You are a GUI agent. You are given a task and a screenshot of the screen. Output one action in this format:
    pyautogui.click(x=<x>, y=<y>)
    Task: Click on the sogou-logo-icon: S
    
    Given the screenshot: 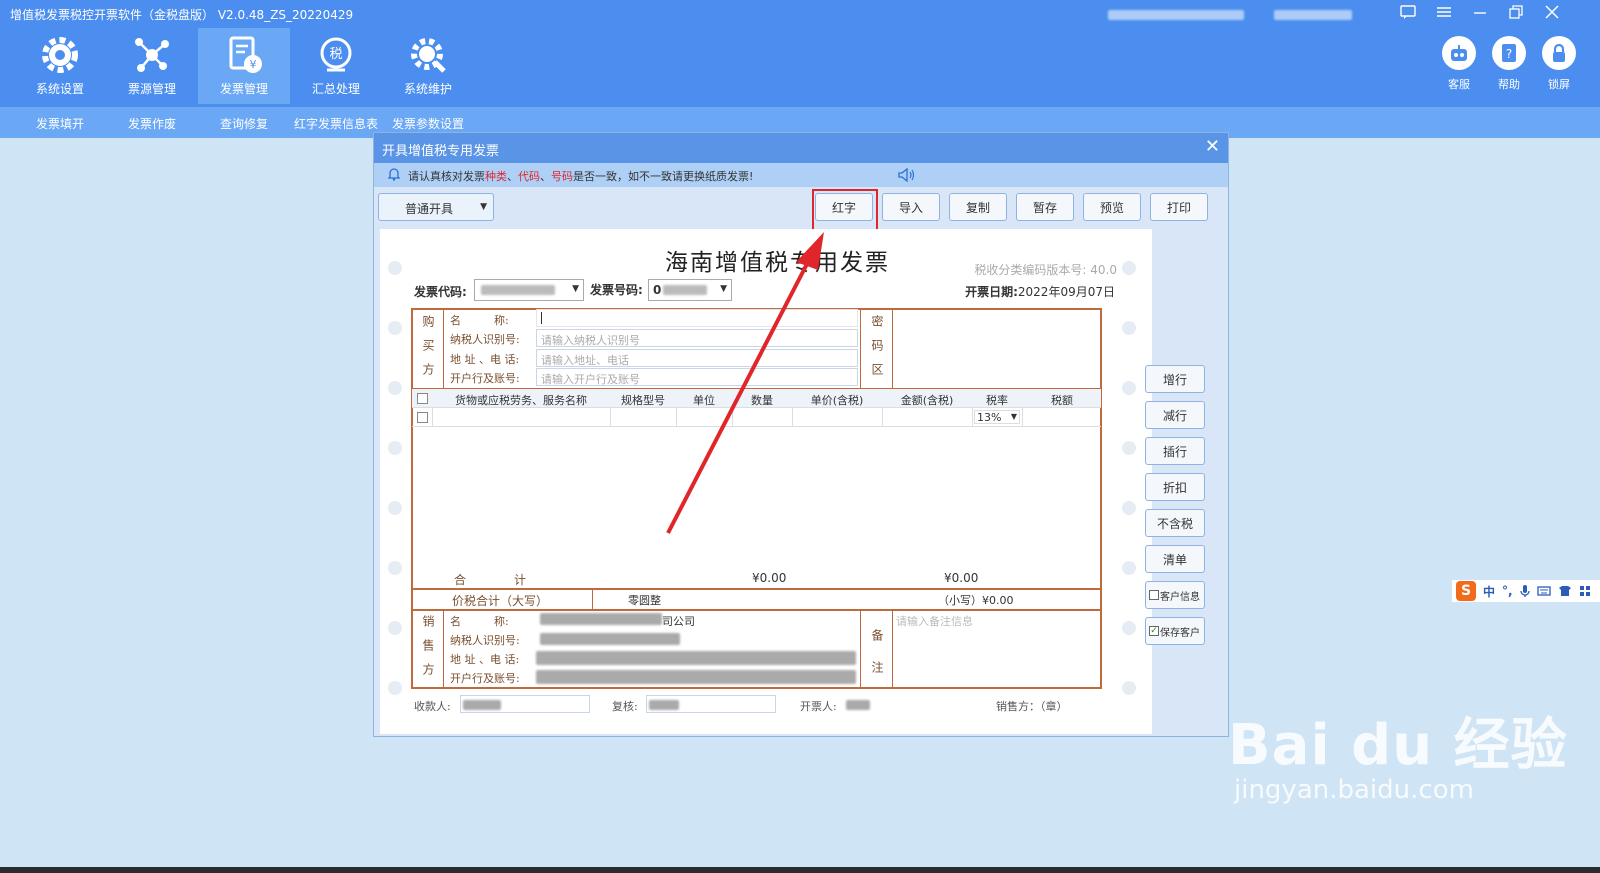 What is the action you would take?
    pyautogui.click(x=1466, y=591)
    